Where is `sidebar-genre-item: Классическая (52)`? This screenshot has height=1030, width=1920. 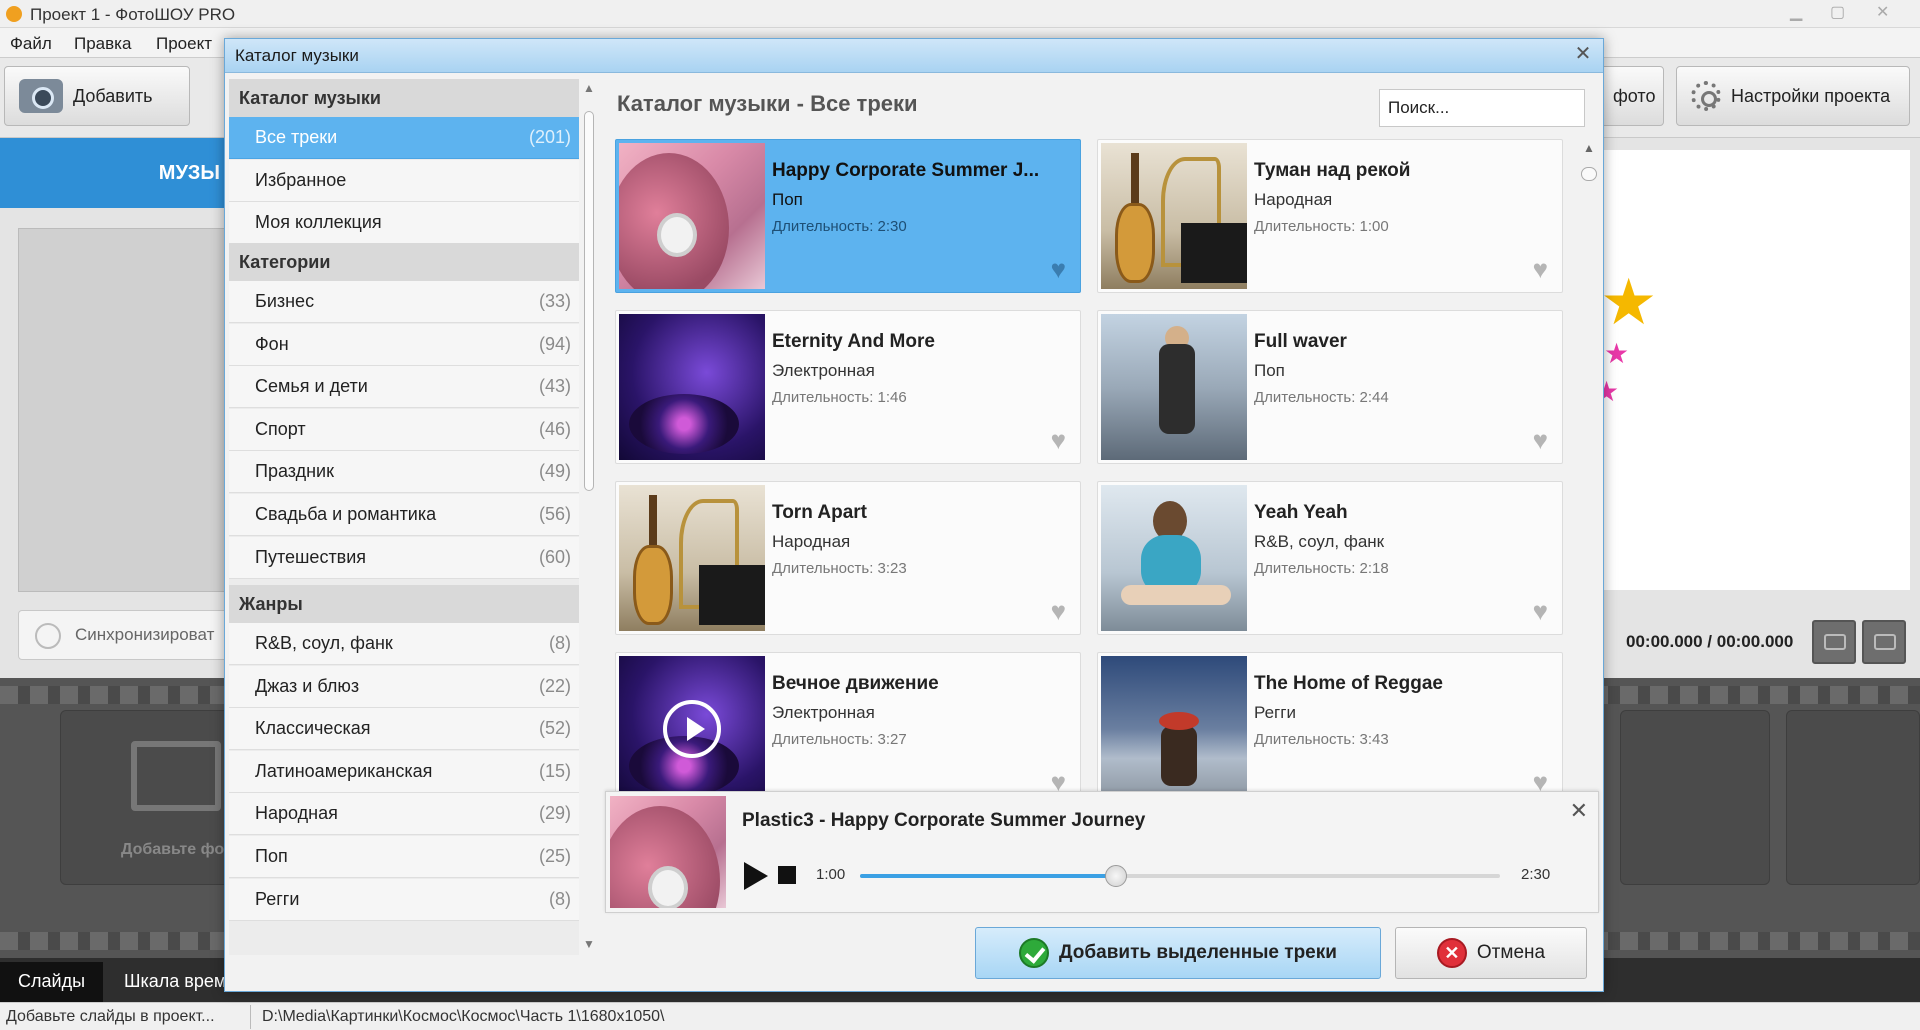 sidebar-genre-item: Классическая (52) is located at coordinates (404, 729).